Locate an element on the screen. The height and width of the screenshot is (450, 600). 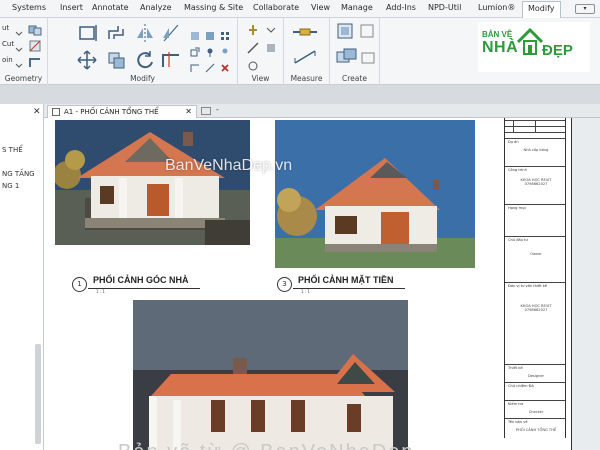
render-corner-view is located at coordinates (152, 182).